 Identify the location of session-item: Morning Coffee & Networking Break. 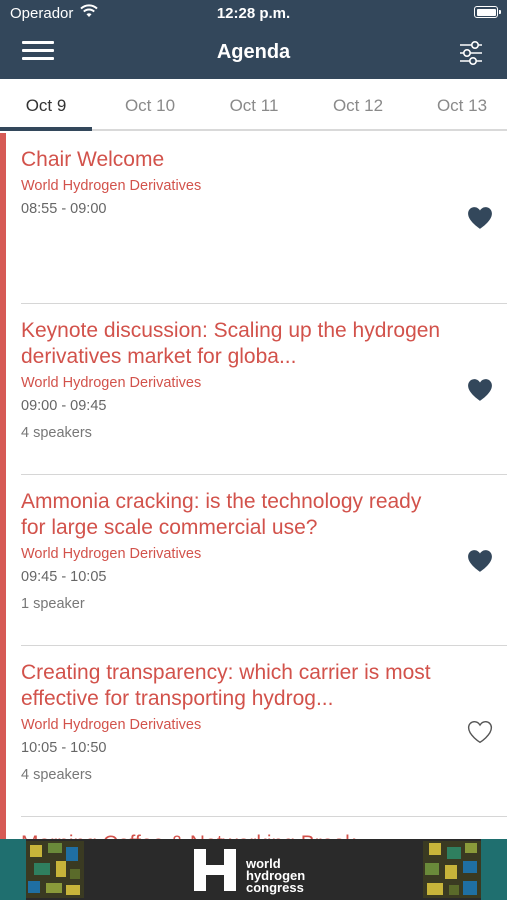
(264, 835).